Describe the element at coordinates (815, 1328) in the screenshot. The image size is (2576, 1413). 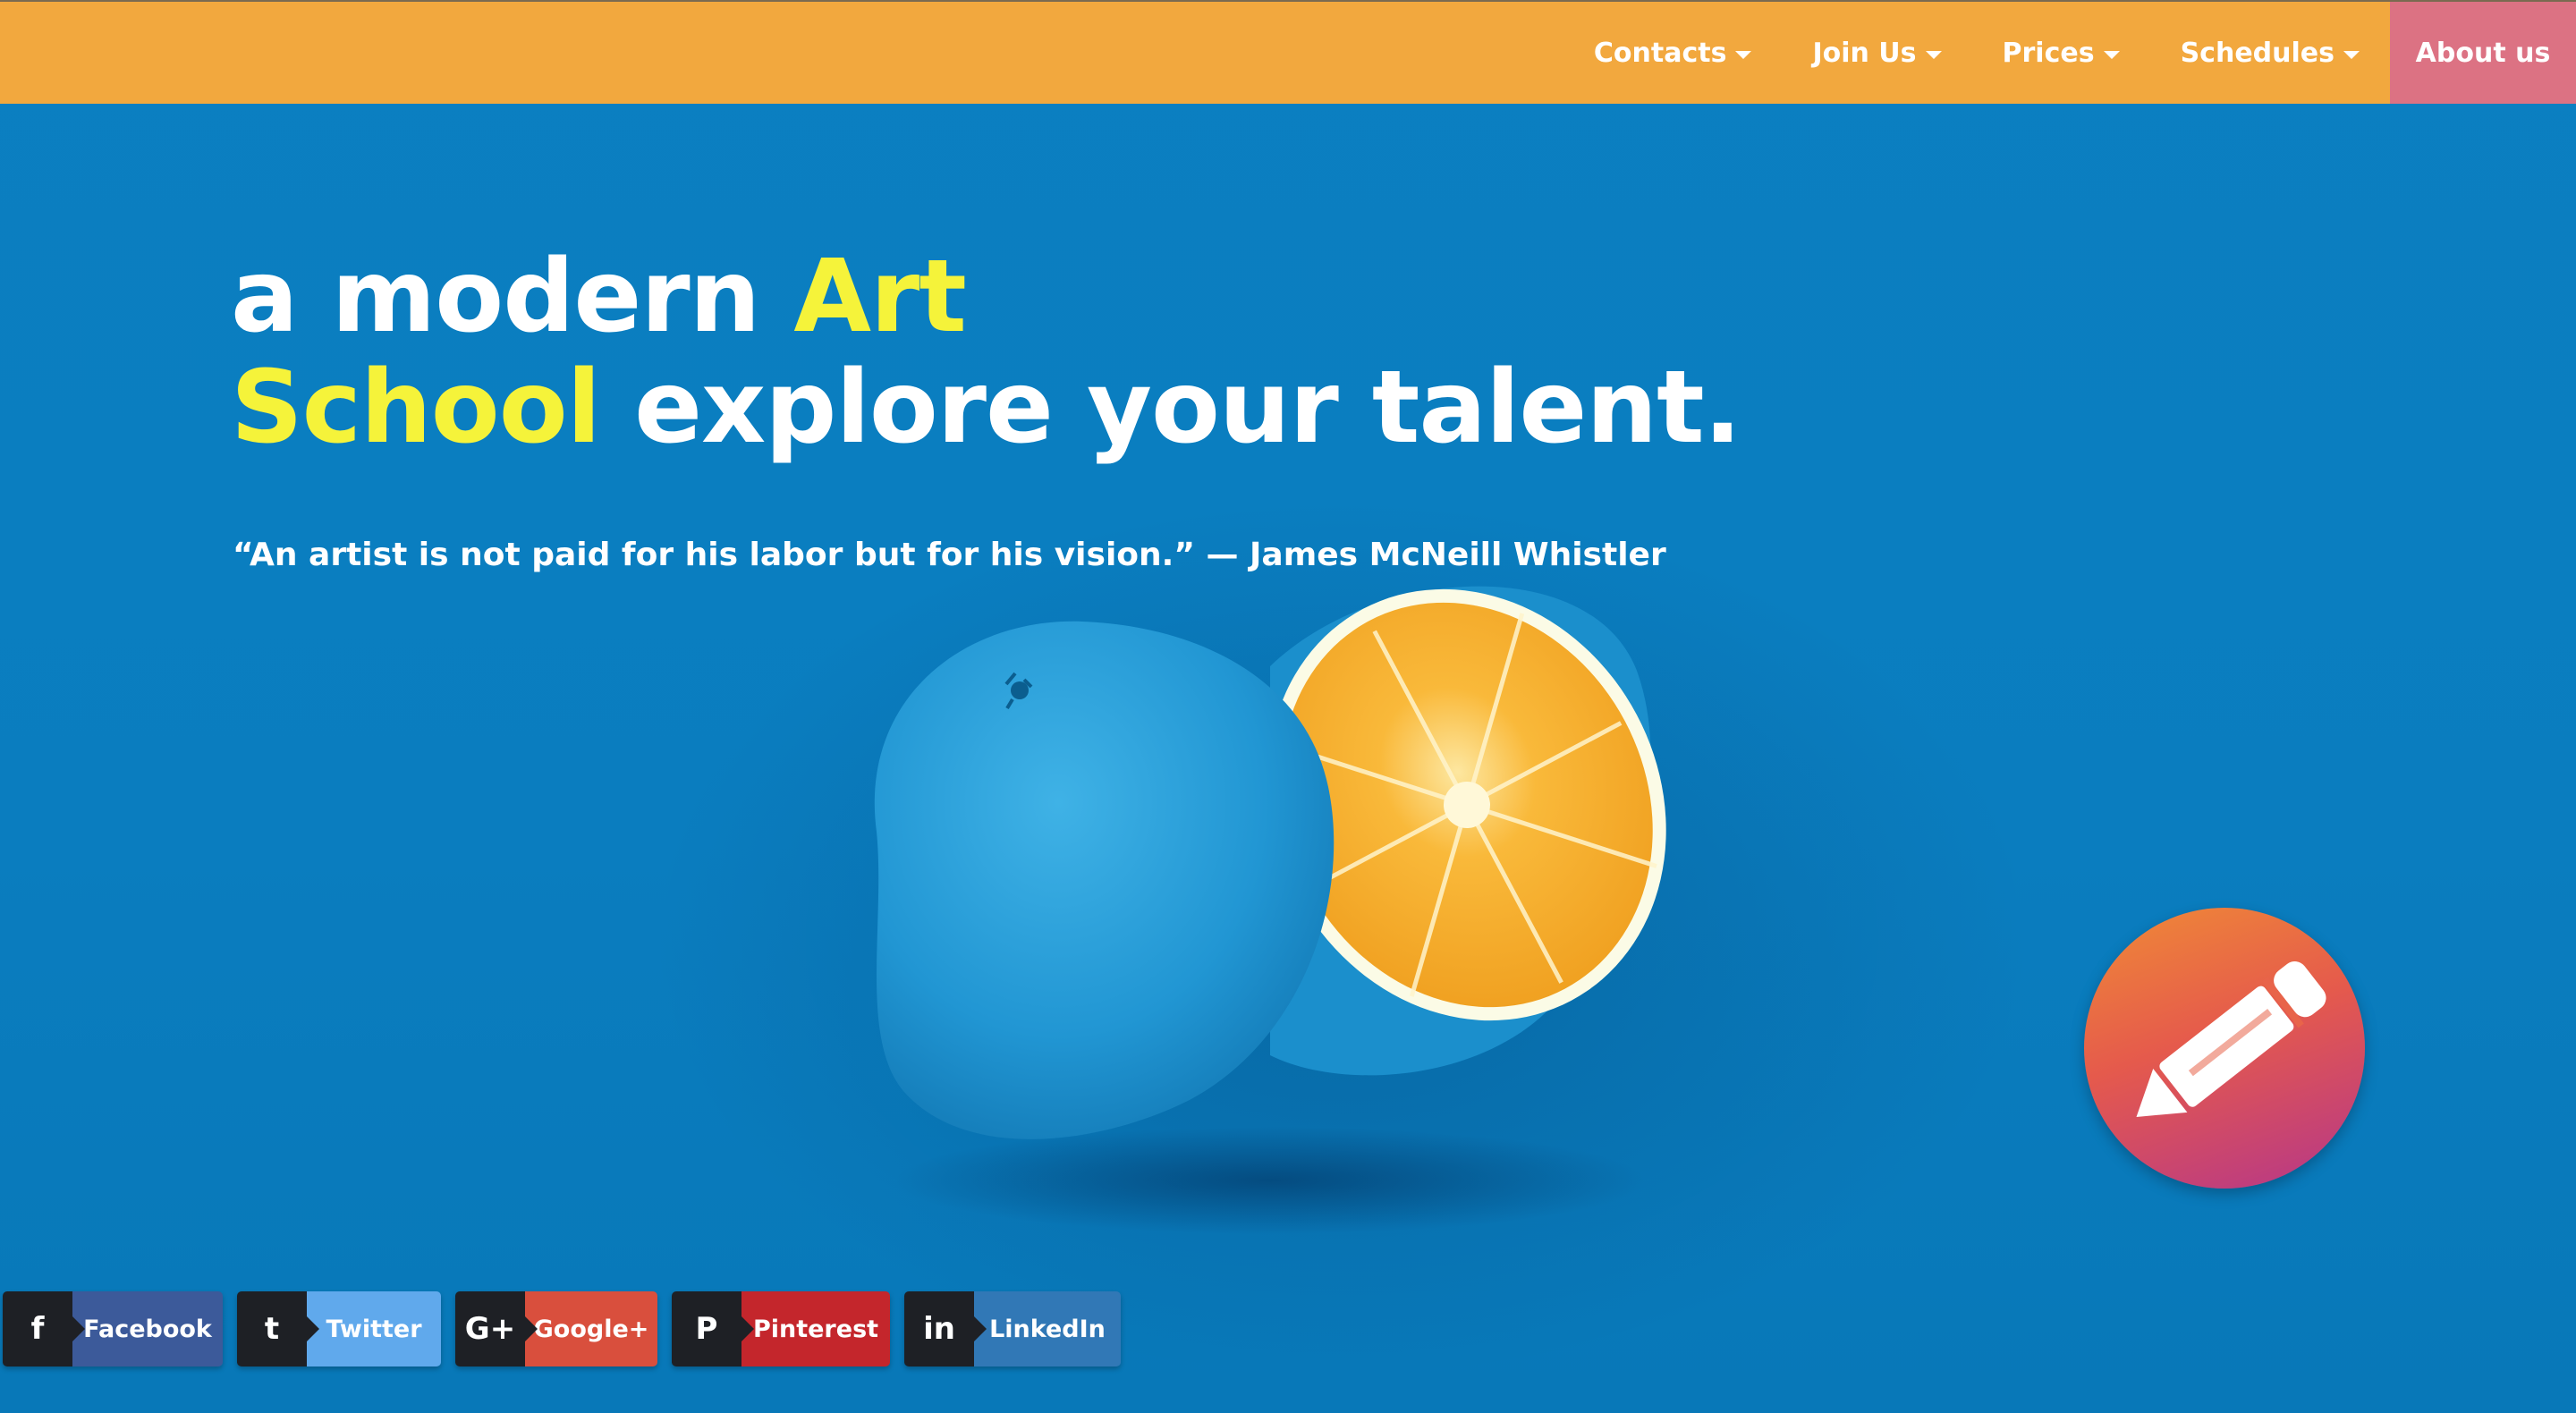
I see `share-pinterest-label: Pinterest` at that location.